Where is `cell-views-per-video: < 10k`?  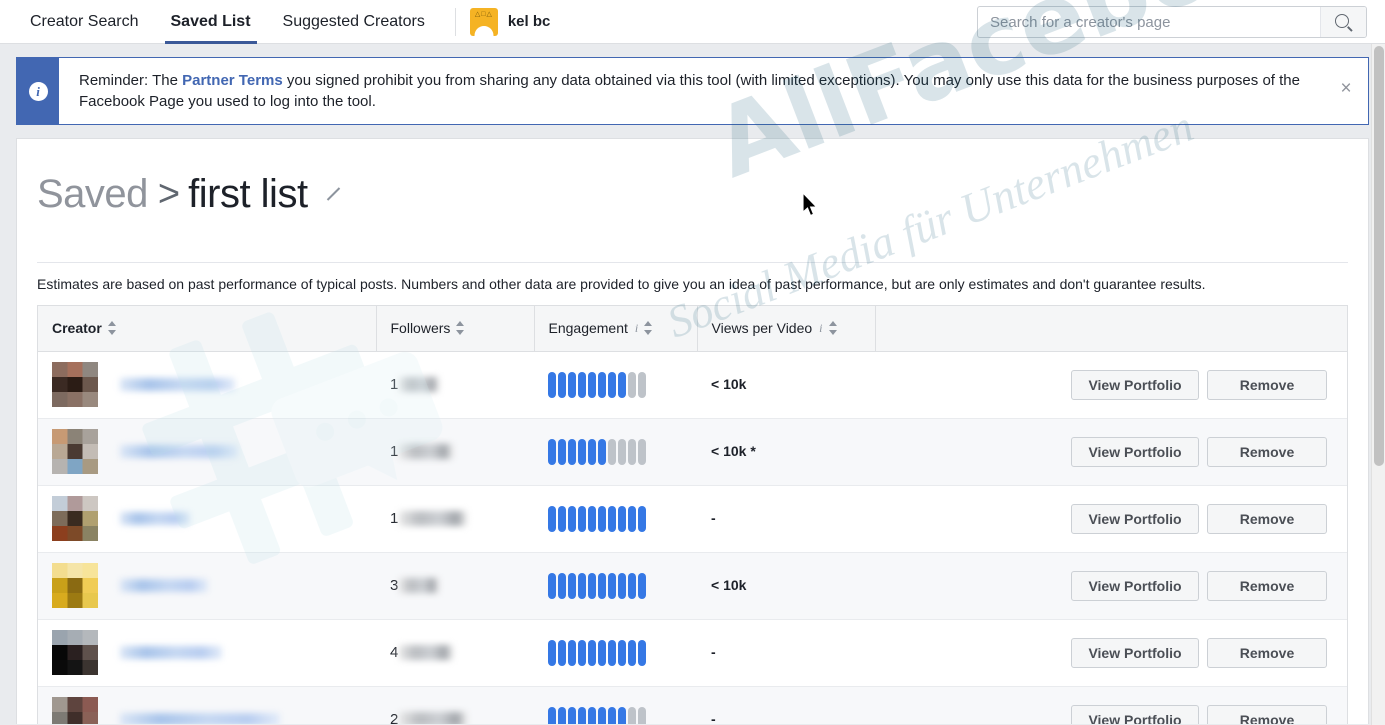 cell-views-per-video: < 10k is located at coordinates (786, 586).